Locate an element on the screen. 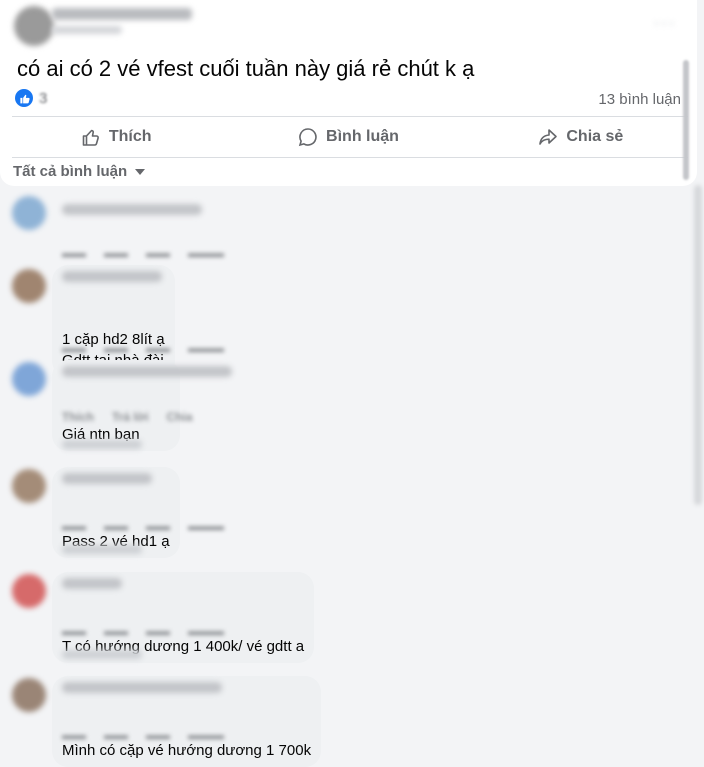 This screenshot has width=704, height=767. post-author is located at coordinates (34, 26).